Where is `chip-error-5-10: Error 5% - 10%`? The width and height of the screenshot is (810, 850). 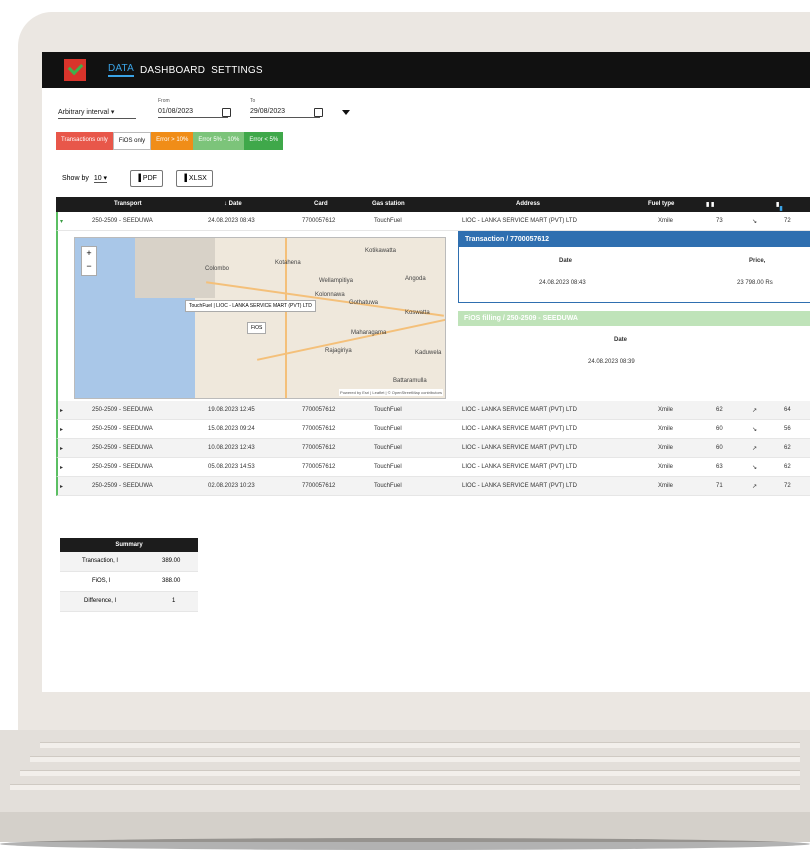
chip-error-5-10: Error 5% - 10% is located at coordinates (219, 141).